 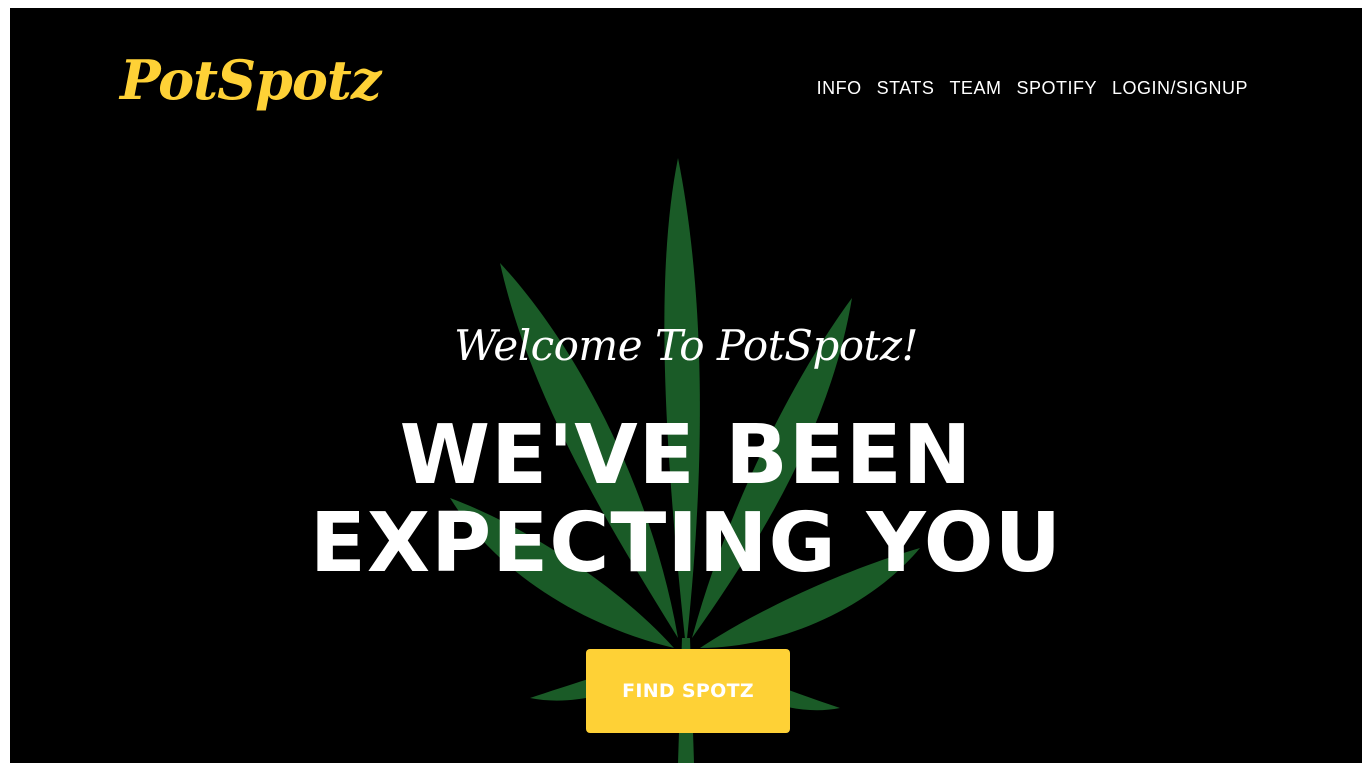 I want to click on nav-link-team: TEAM, so click(x=967, y=88).